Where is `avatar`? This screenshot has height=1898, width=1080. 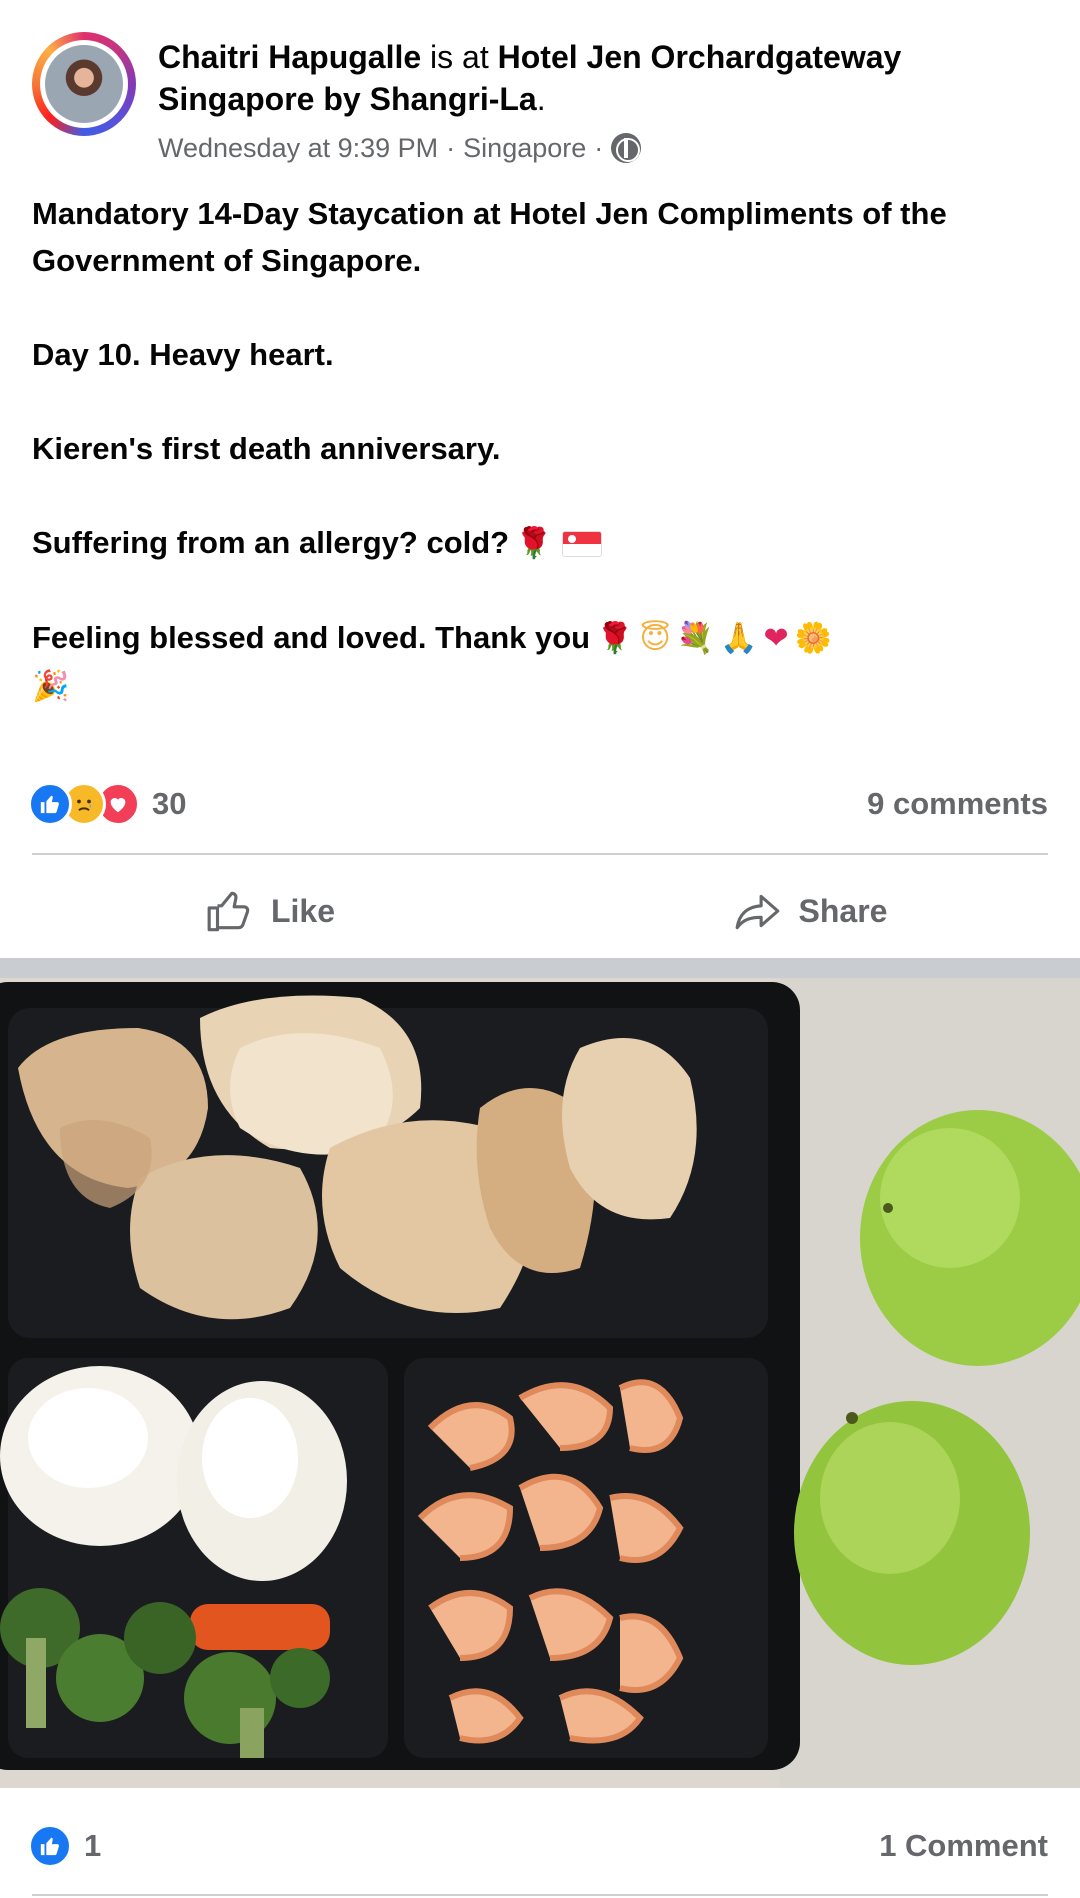
avatar is located at coordinates (84, 84).